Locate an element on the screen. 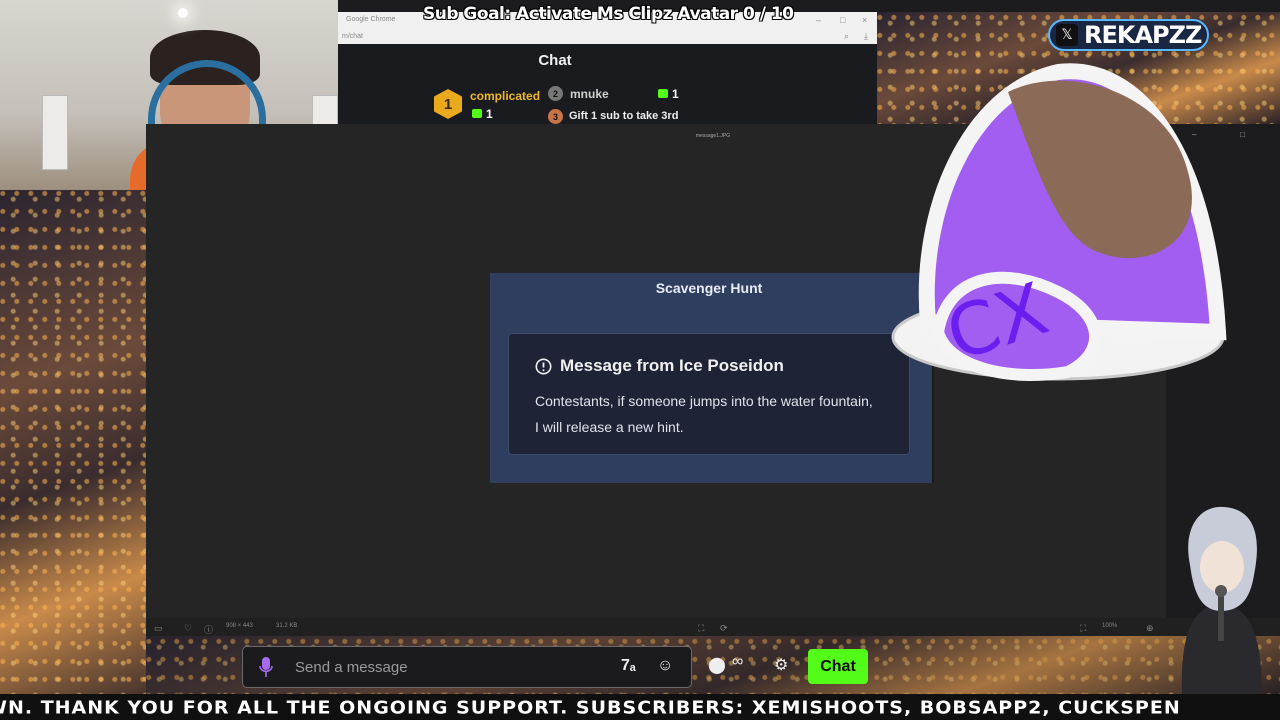  chat-input-placeholder: Send a message is located at coordinates (351, 667).